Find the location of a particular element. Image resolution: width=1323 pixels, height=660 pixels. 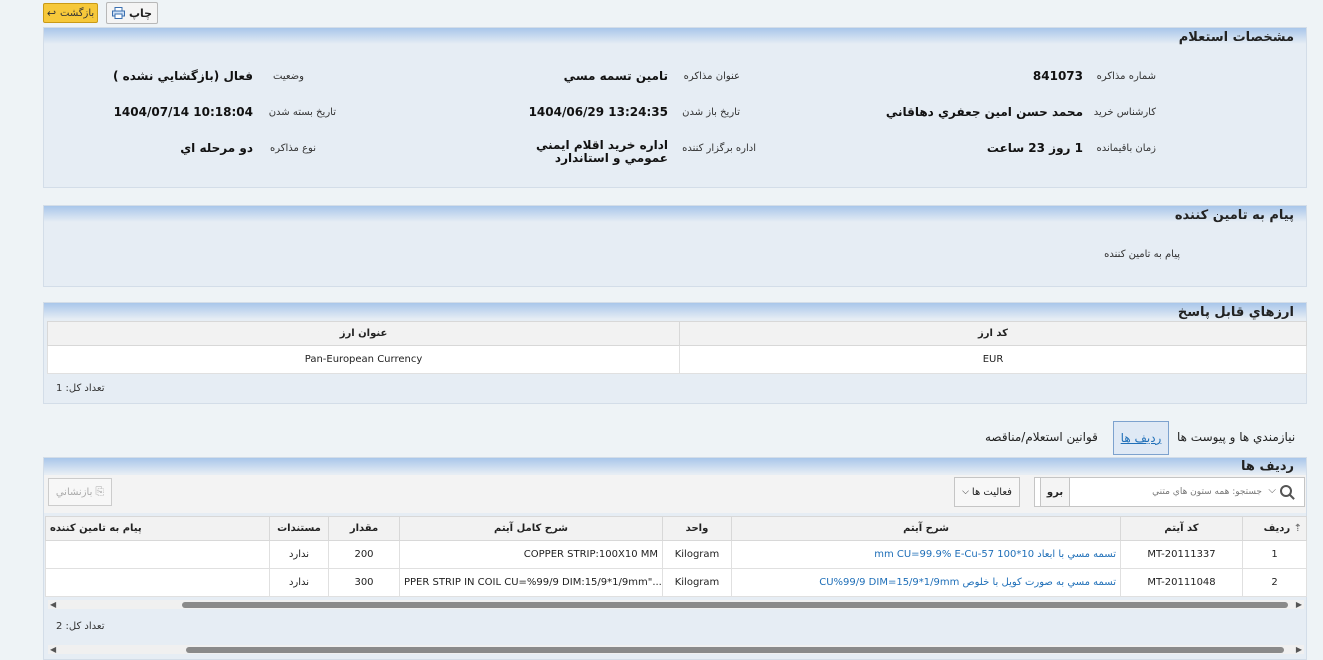

supplier-message-title: پيام به تامين کننده is located at coordinates (1234, 215).